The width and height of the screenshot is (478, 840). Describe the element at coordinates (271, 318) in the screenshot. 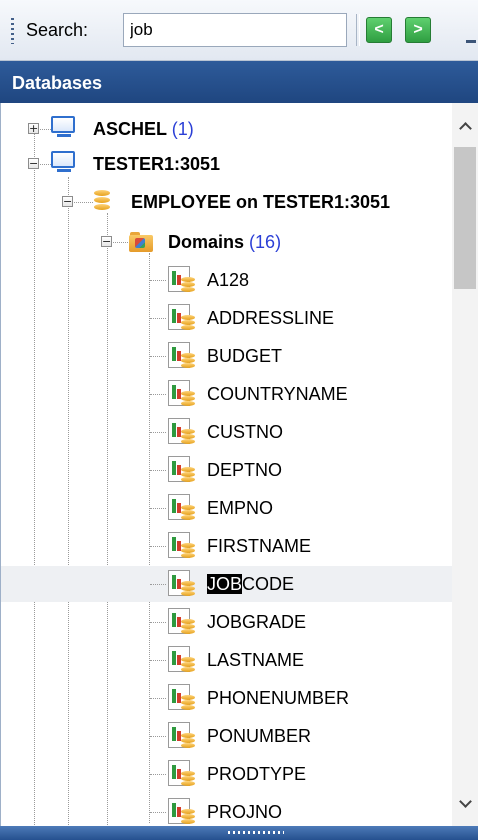

I see `tree-node-label: ADDRESSLINE` at that location.